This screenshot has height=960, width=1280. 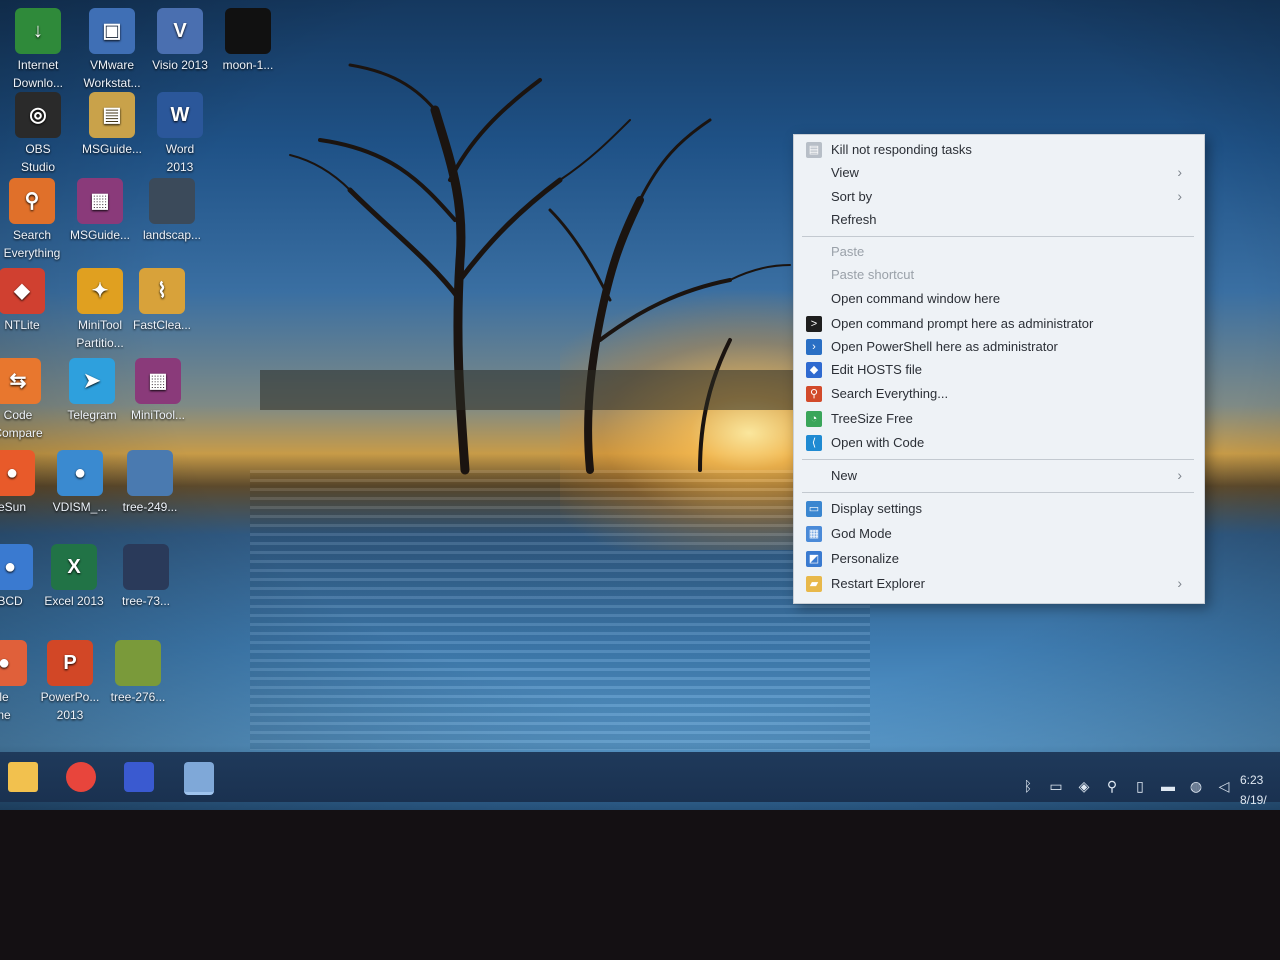 I want to click on menu-item-label: Personalize, so click(x=865, y=558).